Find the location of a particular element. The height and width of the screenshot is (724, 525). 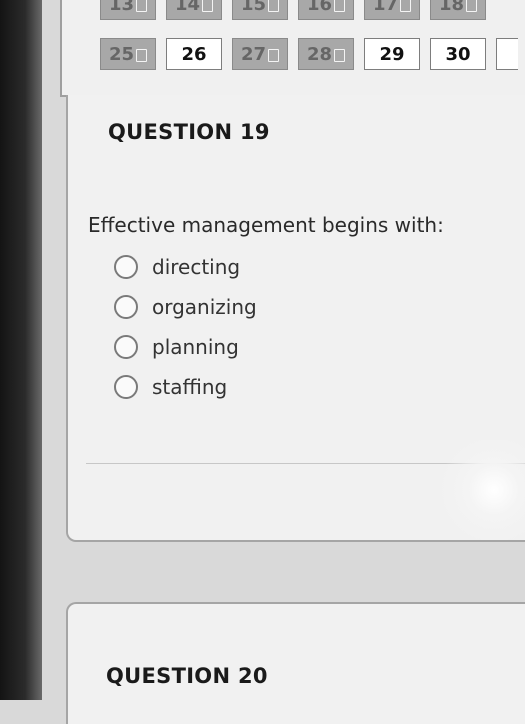

question-navigator: 13 14 15 16 17 18 25 26 27 28 29 30 is located at coordinates (292, 48).